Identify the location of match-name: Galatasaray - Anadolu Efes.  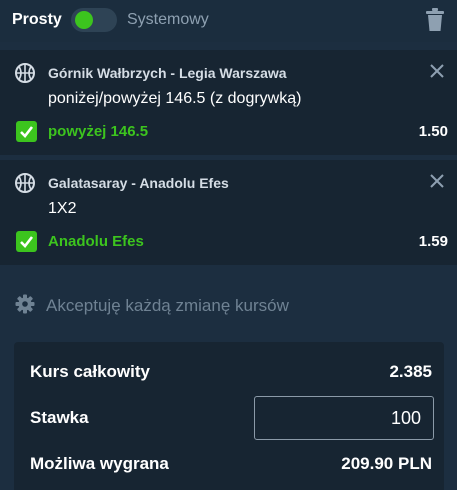
(138, 183).